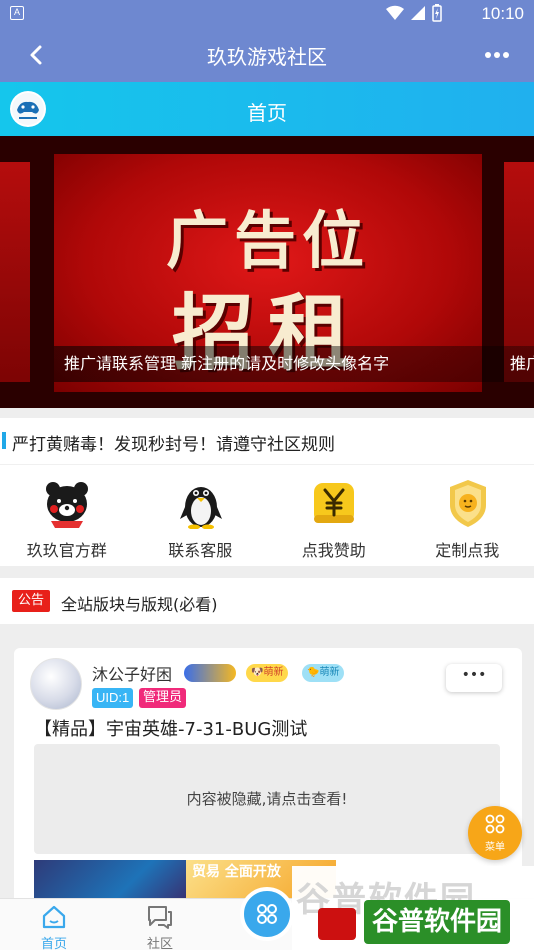  What do you see at coordinates (257, 672) in the screenshot?
I see `doge-icon: 🐶` at bounding box center [257, 672].